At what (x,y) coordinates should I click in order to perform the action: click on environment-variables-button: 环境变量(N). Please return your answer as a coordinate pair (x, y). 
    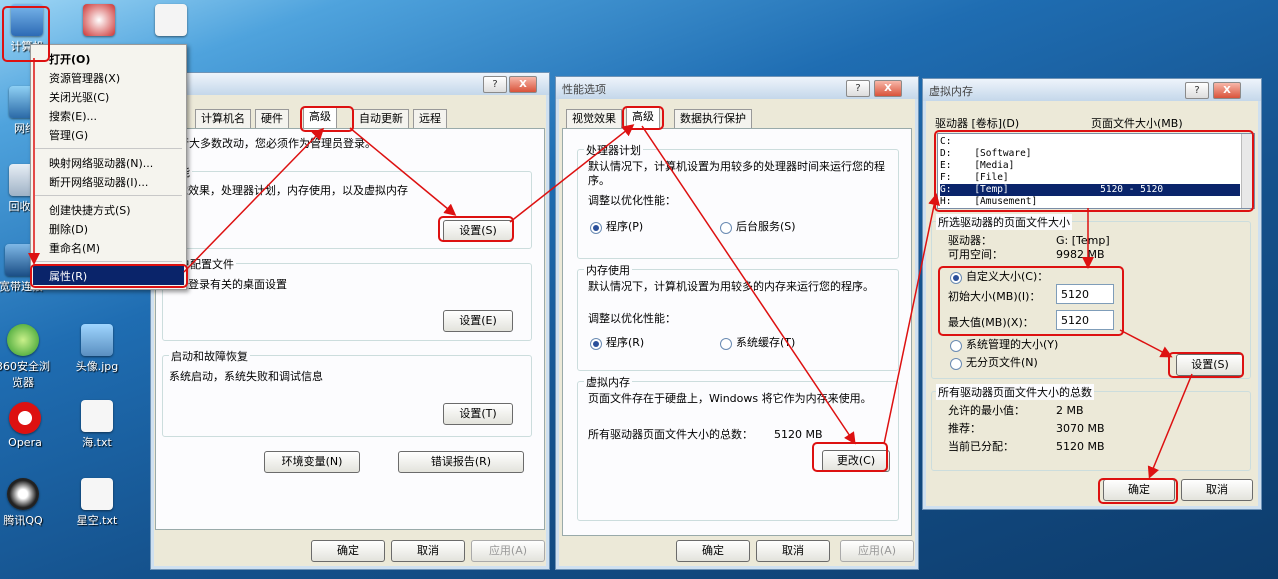
    Looking at the image, I should click on (312, 462).